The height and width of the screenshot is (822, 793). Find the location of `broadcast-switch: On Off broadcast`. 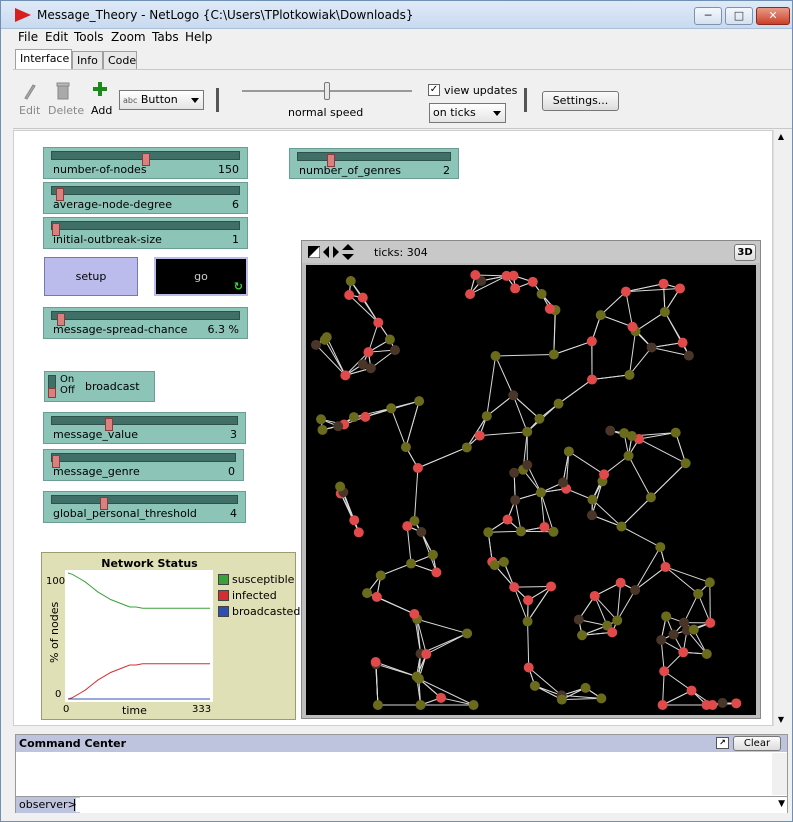

broadcast-switch: On Off broadcast is located at coordinates (99, 386).